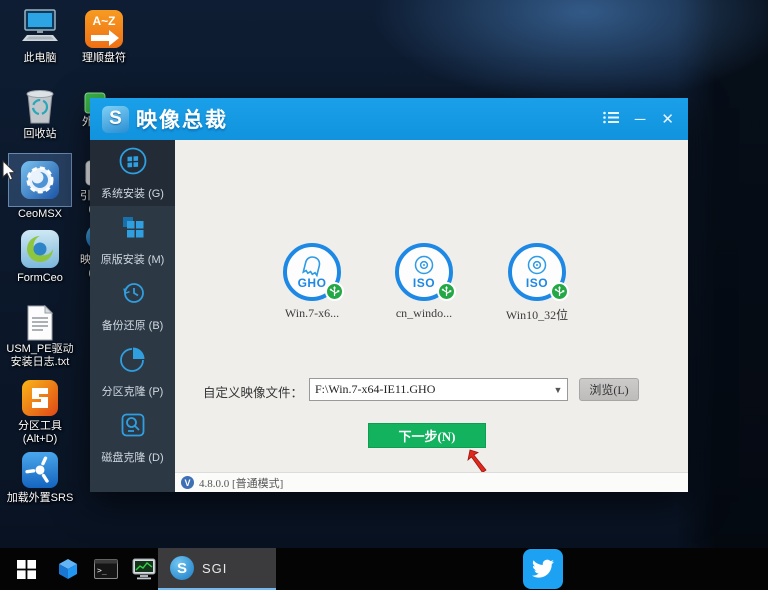  What do you see at coordinates (40, 398) in the screenshot?
I see `diskgenius-icon` at bounding box center [40, 398].